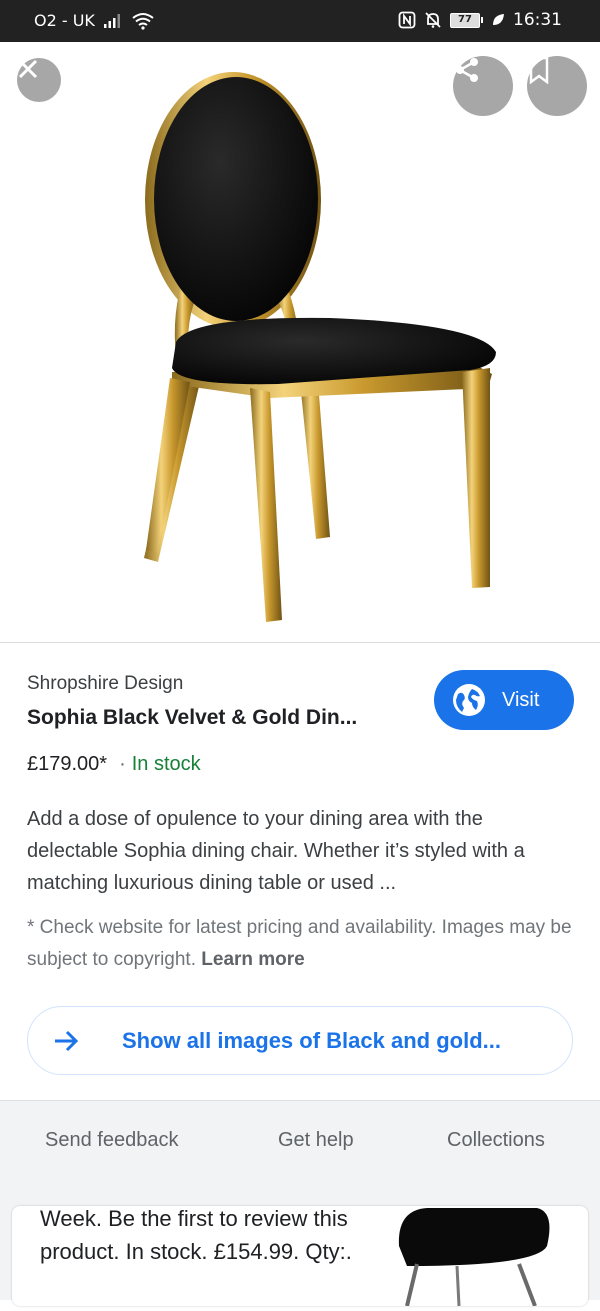 The height and width of the screenshot is (1311, 600). Describe the element at coordinates (114, 764) in the screenshot. I see `price-row: £179.00* · In stock` at that location.